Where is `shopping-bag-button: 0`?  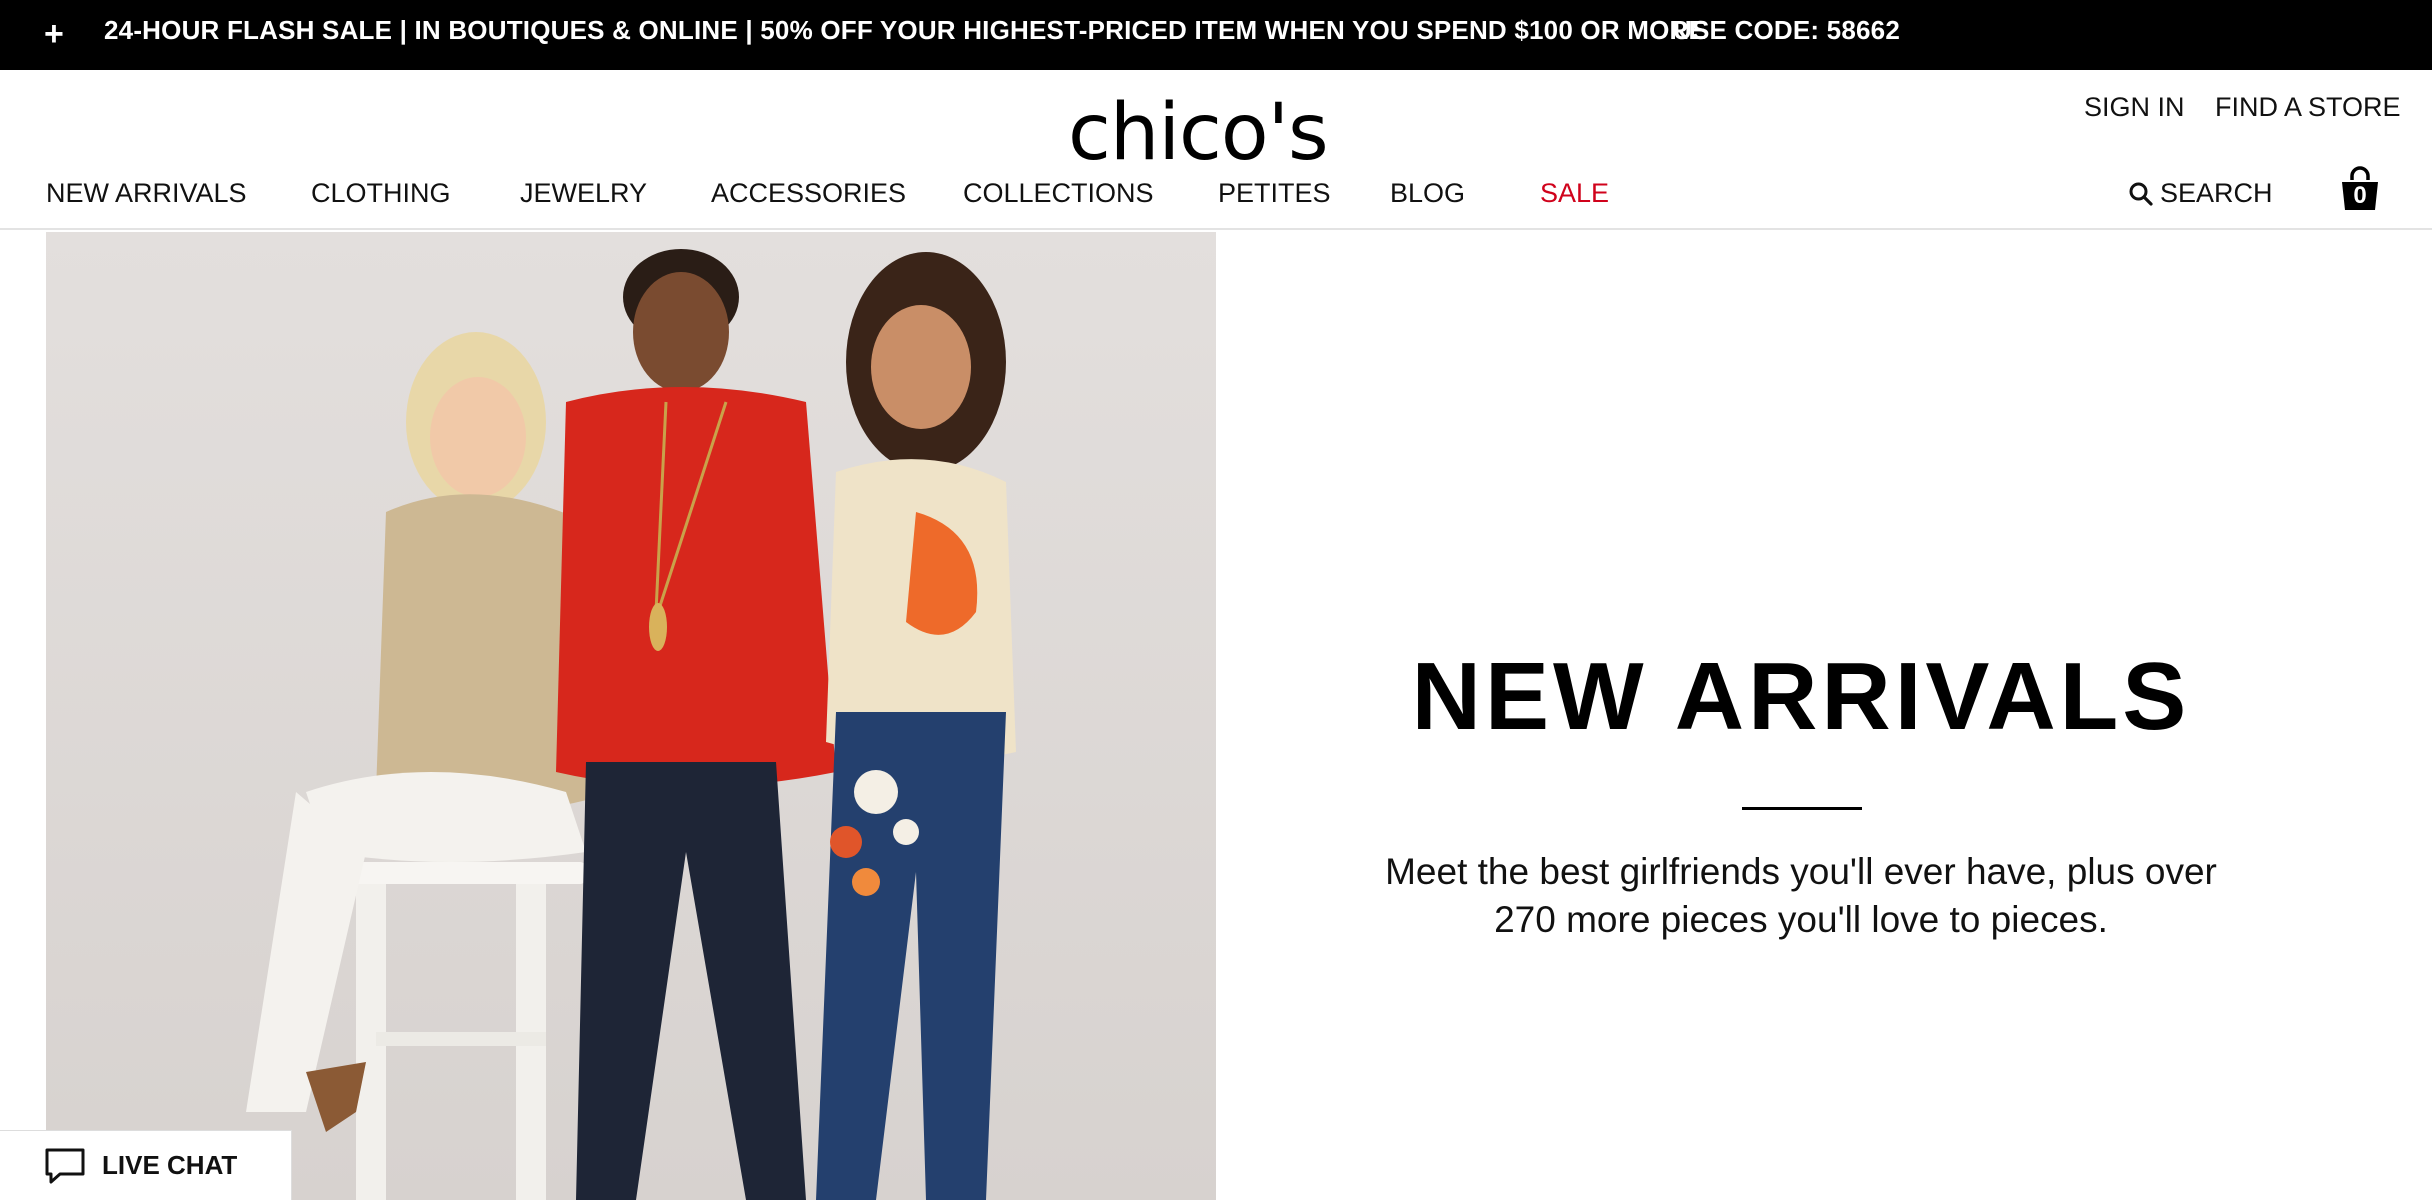 shopping-bag-button: 0 is located at coordinates (2360, 189).